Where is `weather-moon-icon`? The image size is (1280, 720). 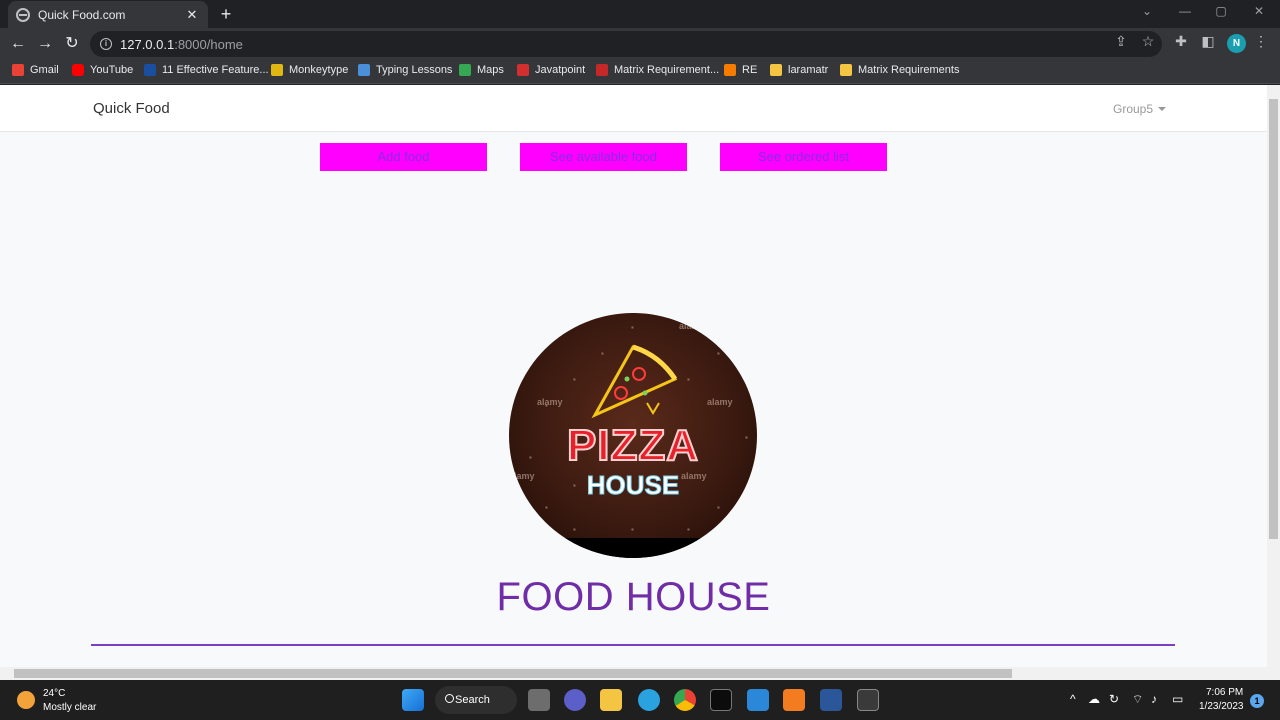 weather-moon-icon is located at coordinates (26, 700).